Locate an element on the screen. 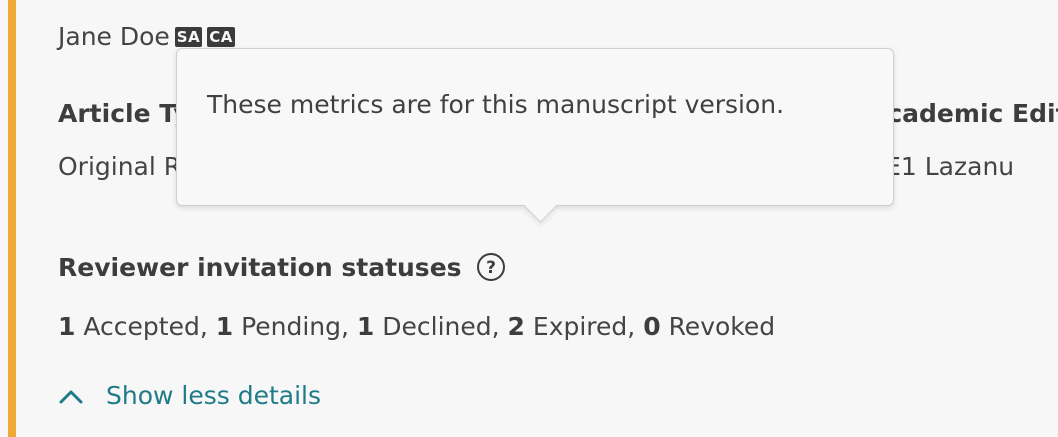 The image size is (1058, 437). status-item: 1 Declined, is located at coordinates (428, 326).